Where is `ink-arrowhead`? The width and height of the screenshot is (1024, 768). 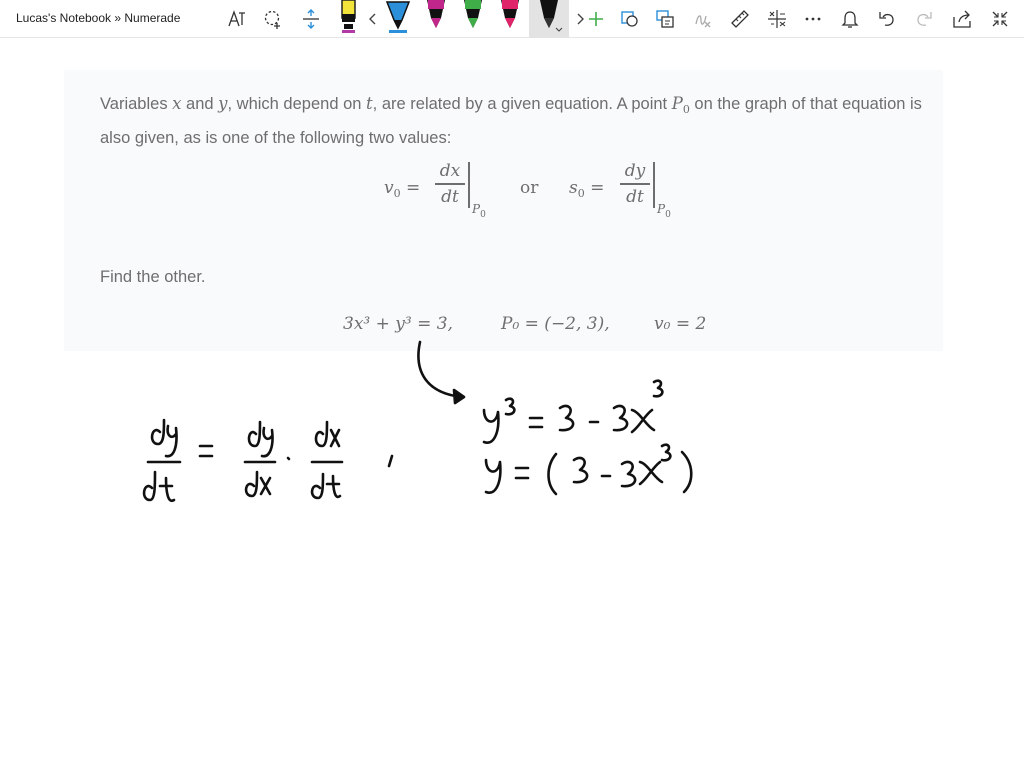 ink-arrowhead is located at coordinates (459, 396).